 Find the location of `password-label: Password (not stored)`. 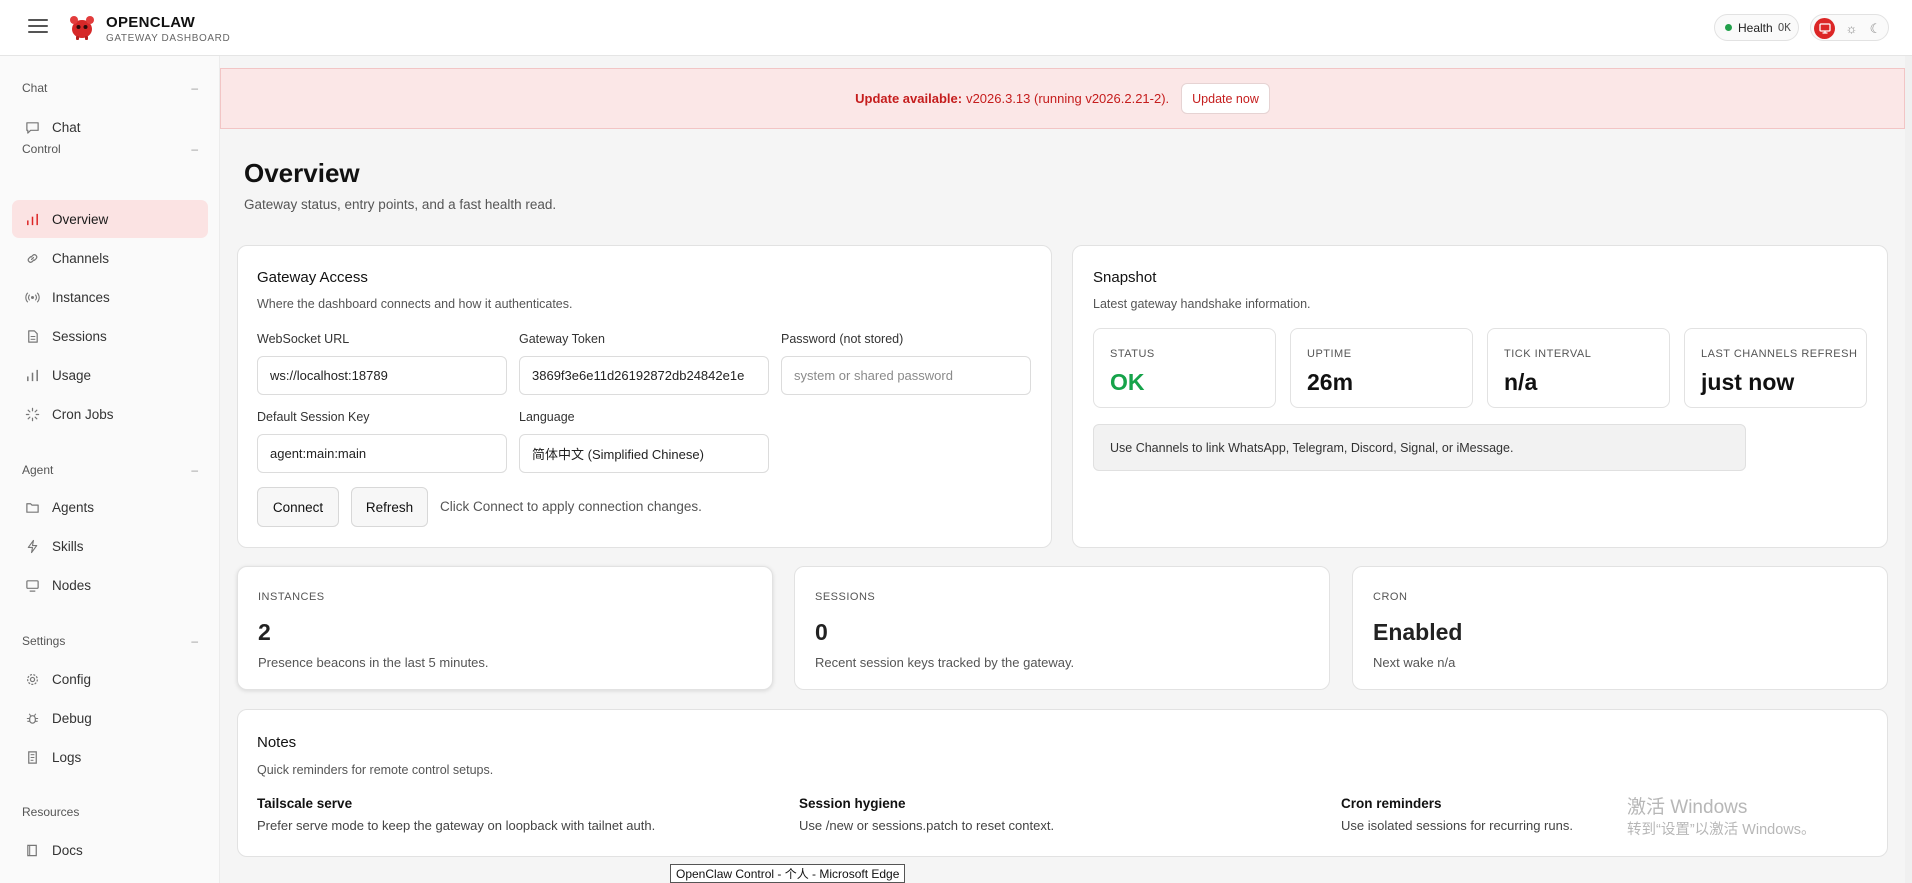

password-label: Password (not stored) is located at coordinates (842, 339).